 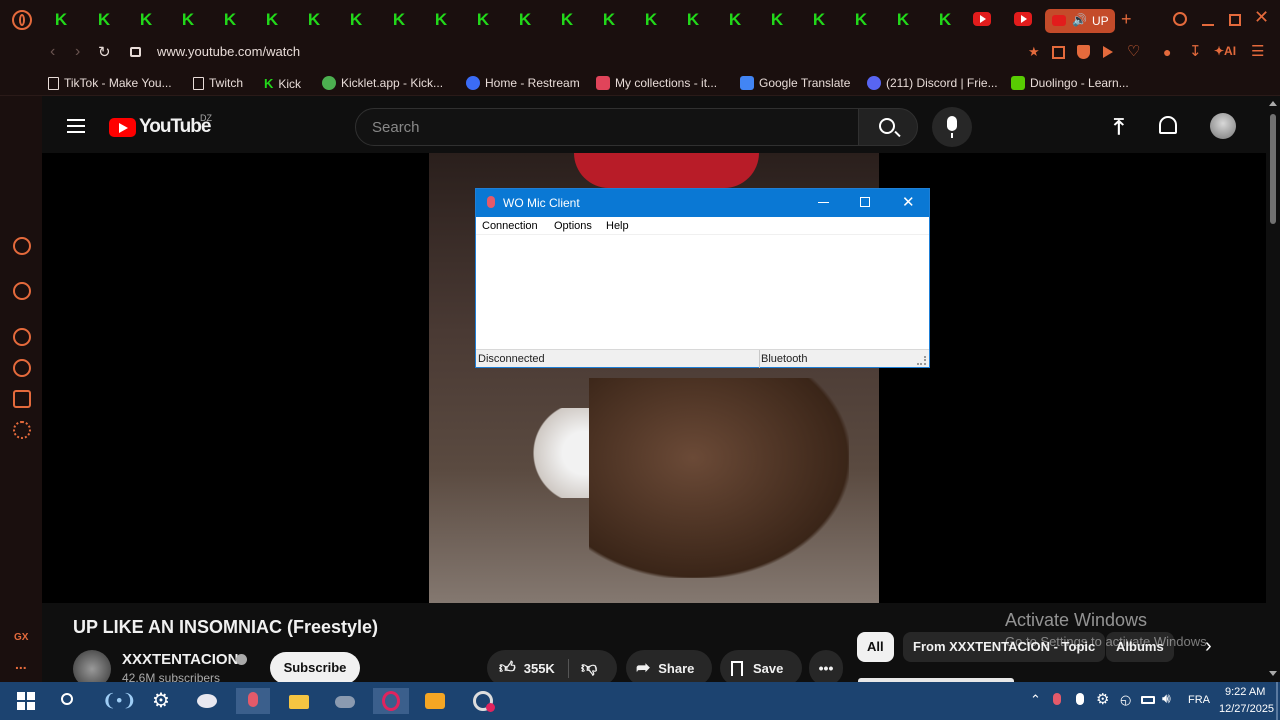 I want to click on menu-connection: Connection, so click(x=510, y=226).